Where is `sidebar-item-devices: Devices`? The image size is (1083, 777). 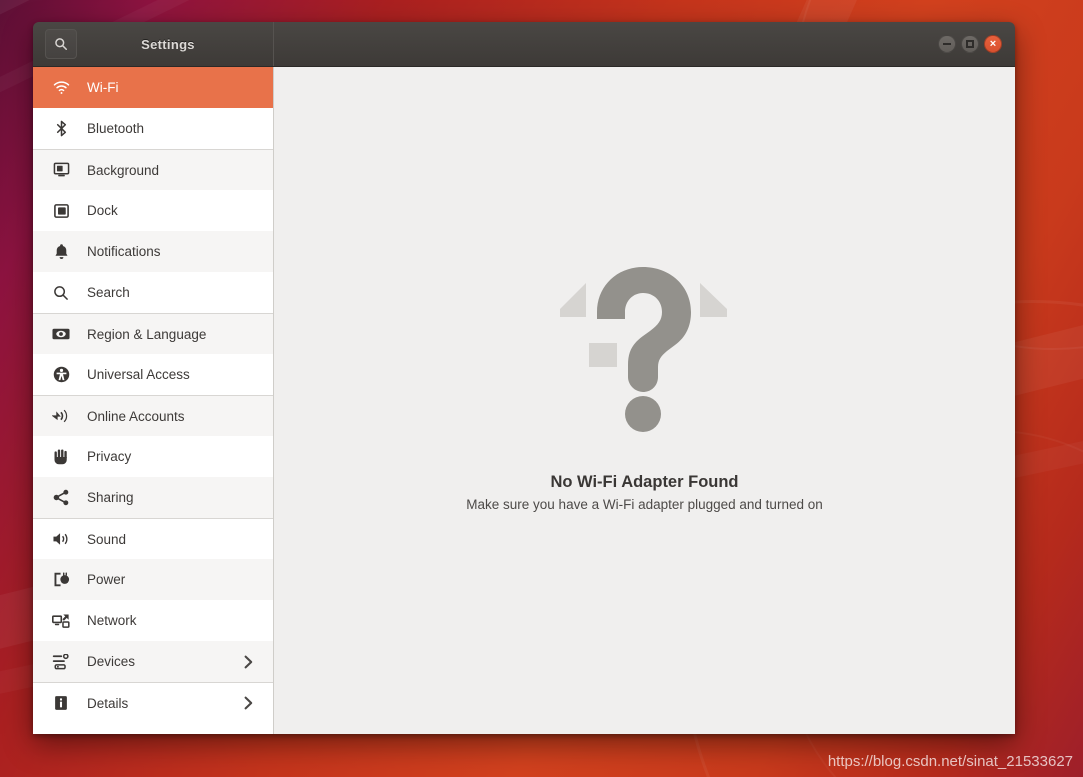 sidebar-item-devices: Devices is located at coordinates (153, 661).